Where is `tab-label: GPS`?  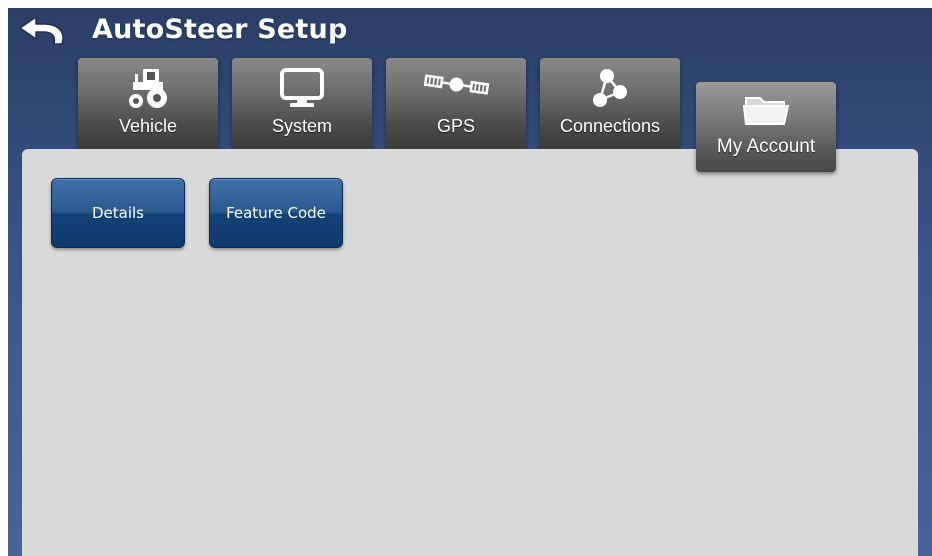
tab-label: GPS is located at coordinates (455, 126).